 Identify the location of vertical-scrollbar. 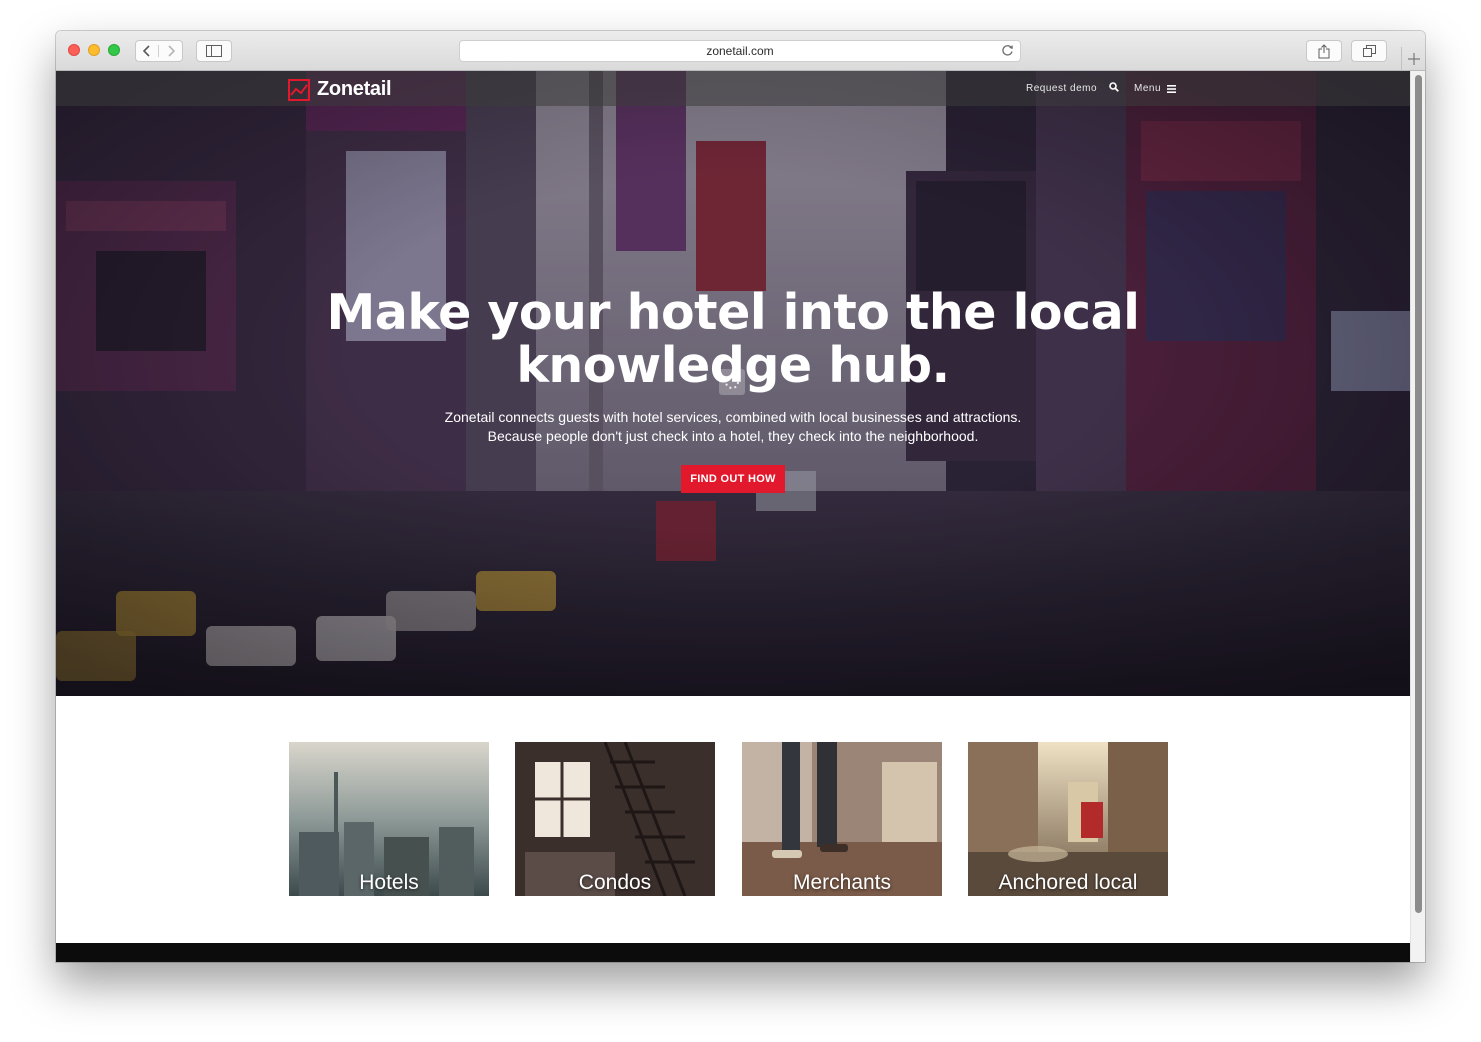
(1417, 516).